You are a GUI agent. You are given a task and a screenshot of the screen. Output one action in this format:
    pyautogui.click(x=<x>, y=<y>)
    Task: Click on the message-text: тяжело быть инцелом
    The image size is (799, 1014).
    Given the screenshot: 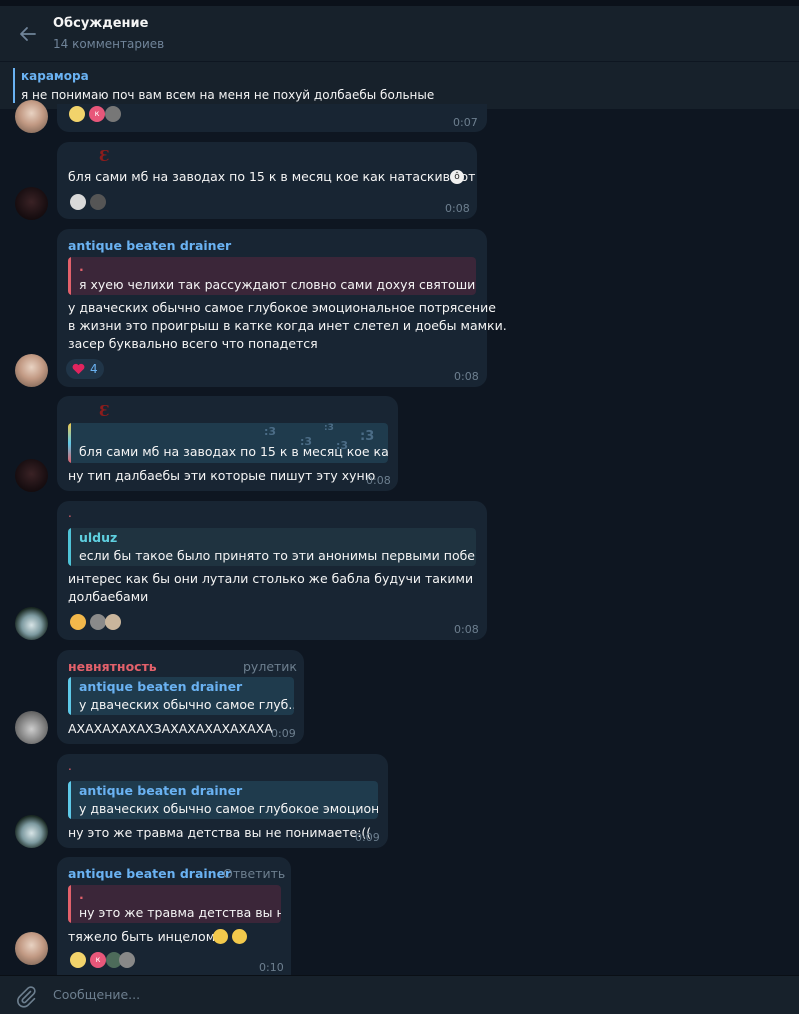 What is the action you would take?
    pyautogui.click(x=142, y=936)
    